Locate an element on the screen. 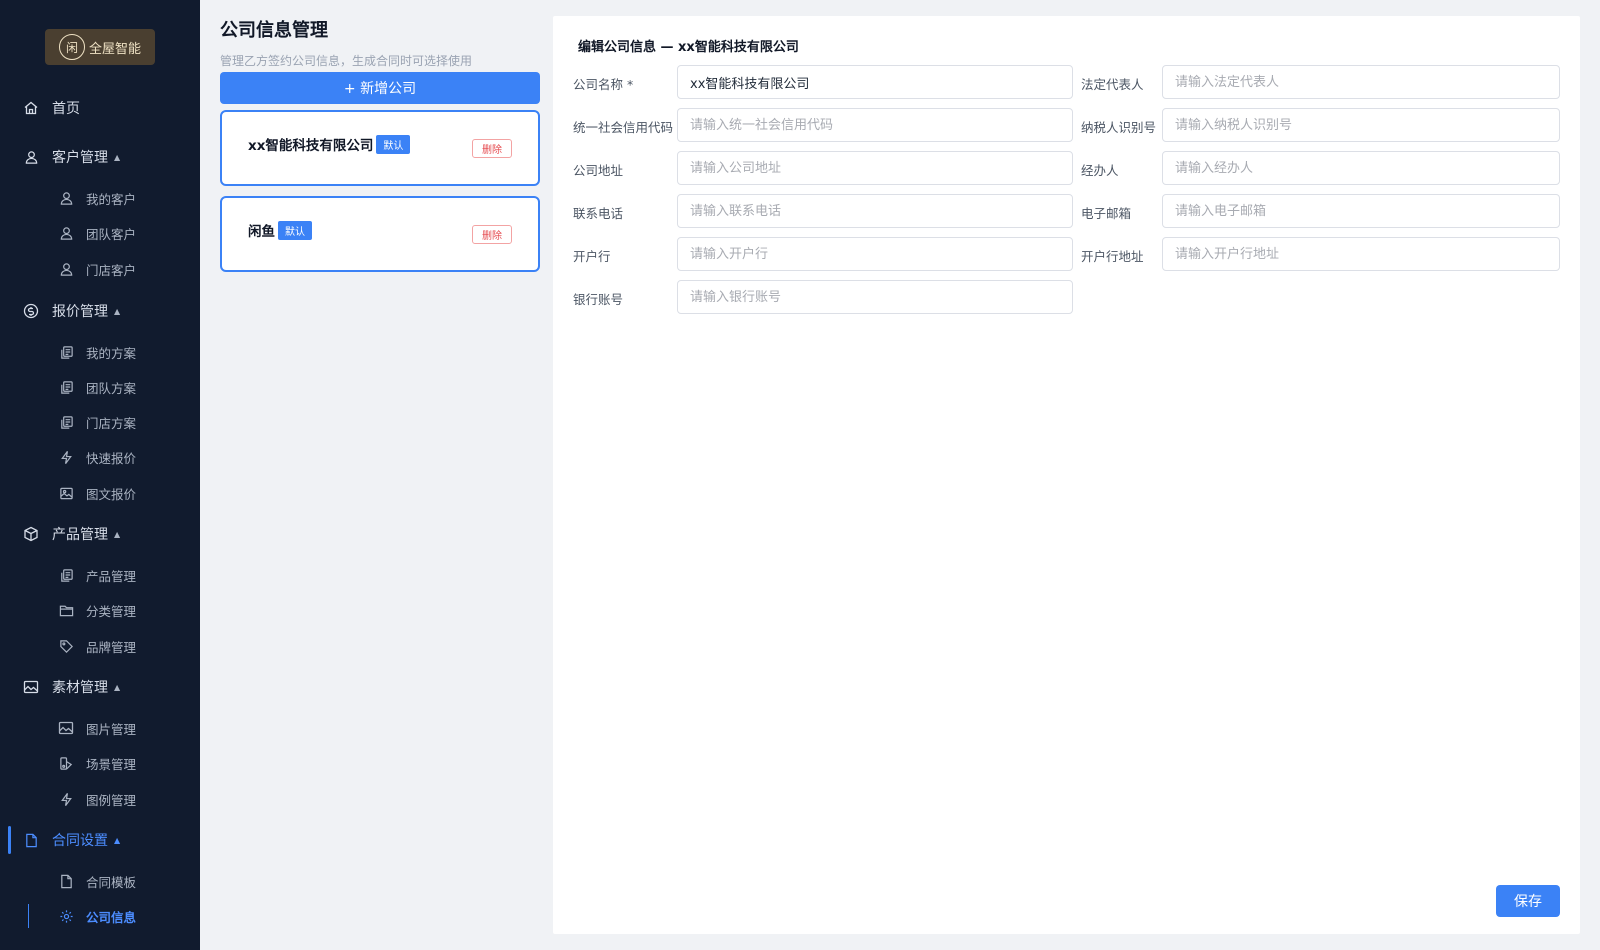  page-subtitle: 管理乙方签约公司信息，生成合同时可选择使用 is located at coordinates (346, 61).